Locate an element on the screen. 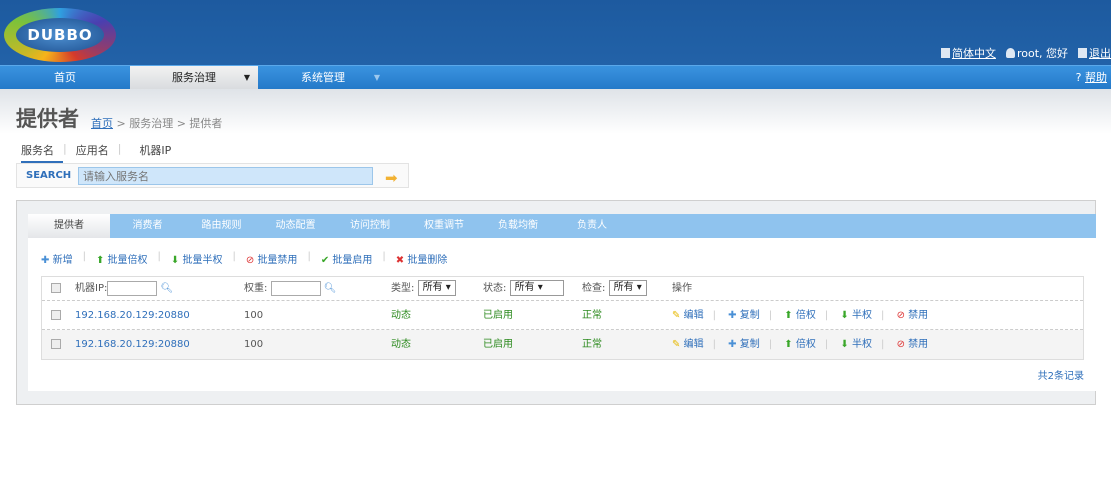 This screenshot has width=1111, height=500. tab-strip: 提供者 消费者 路由规则 动态配置 访问控制 权重调节 负载均衡 负责人 is located at coordinates (562, 226).